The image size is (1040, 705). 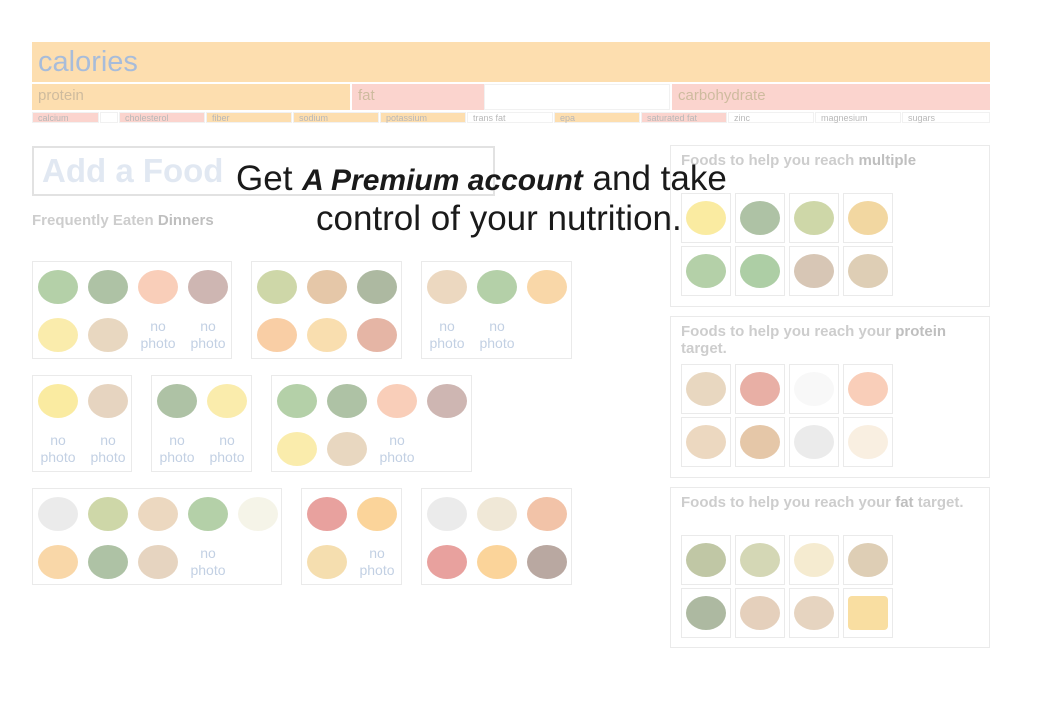 I want to click on orange-icon, so click(x=377, y=514).